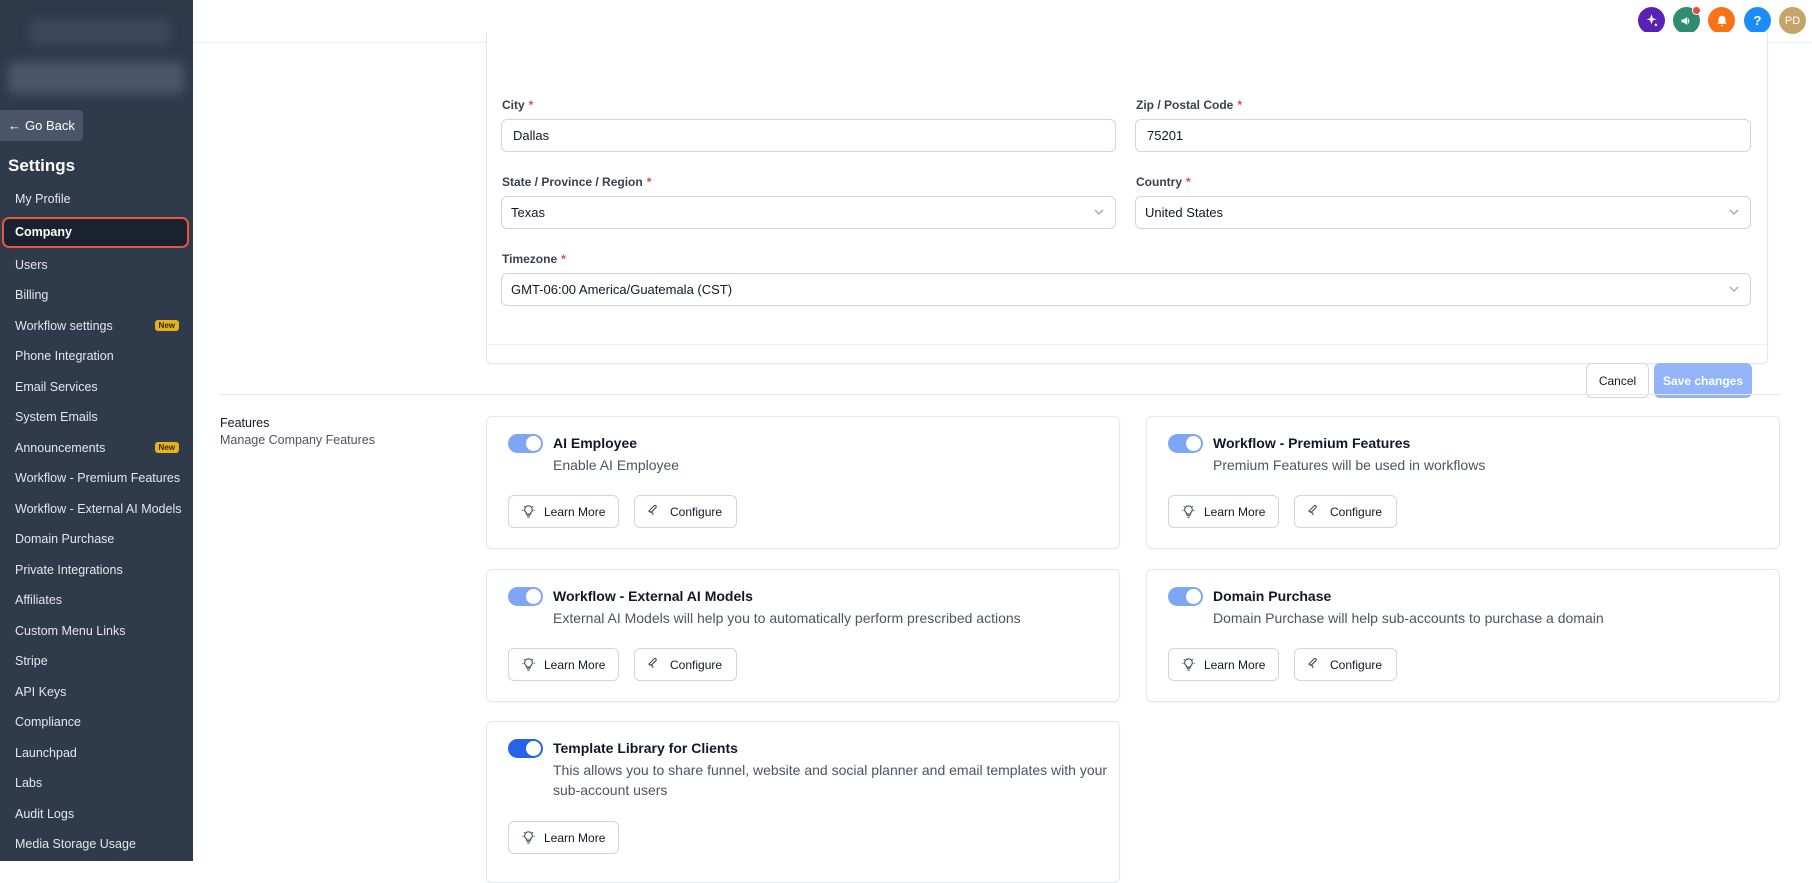 This screenshot has height=883, width=1812. What do you see at coordinates (96, 631) in the screenshot?
I see `sidebar-item-custom-menu-links: Custom Menu Links` at bounding box center [96, 631].